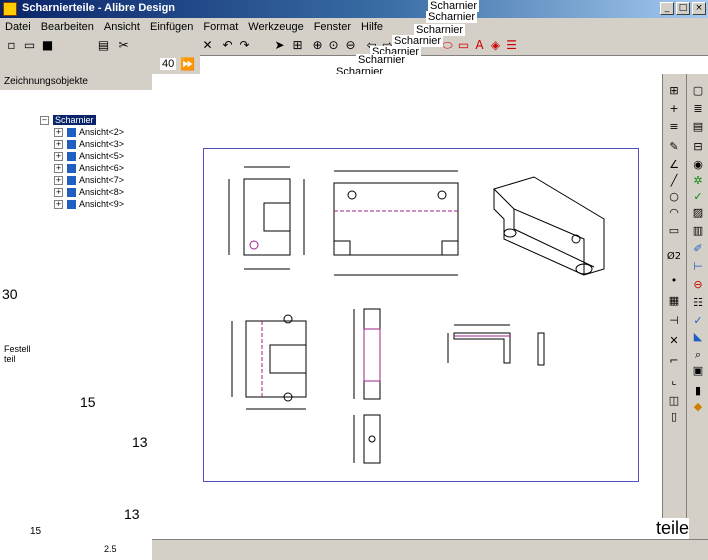 The width and height of the screenshot is (708, 560). What do you see at coordinates (698, 197) in the screenshot?
I see `surface-icon: ✓` at bounding box center [698, 197].